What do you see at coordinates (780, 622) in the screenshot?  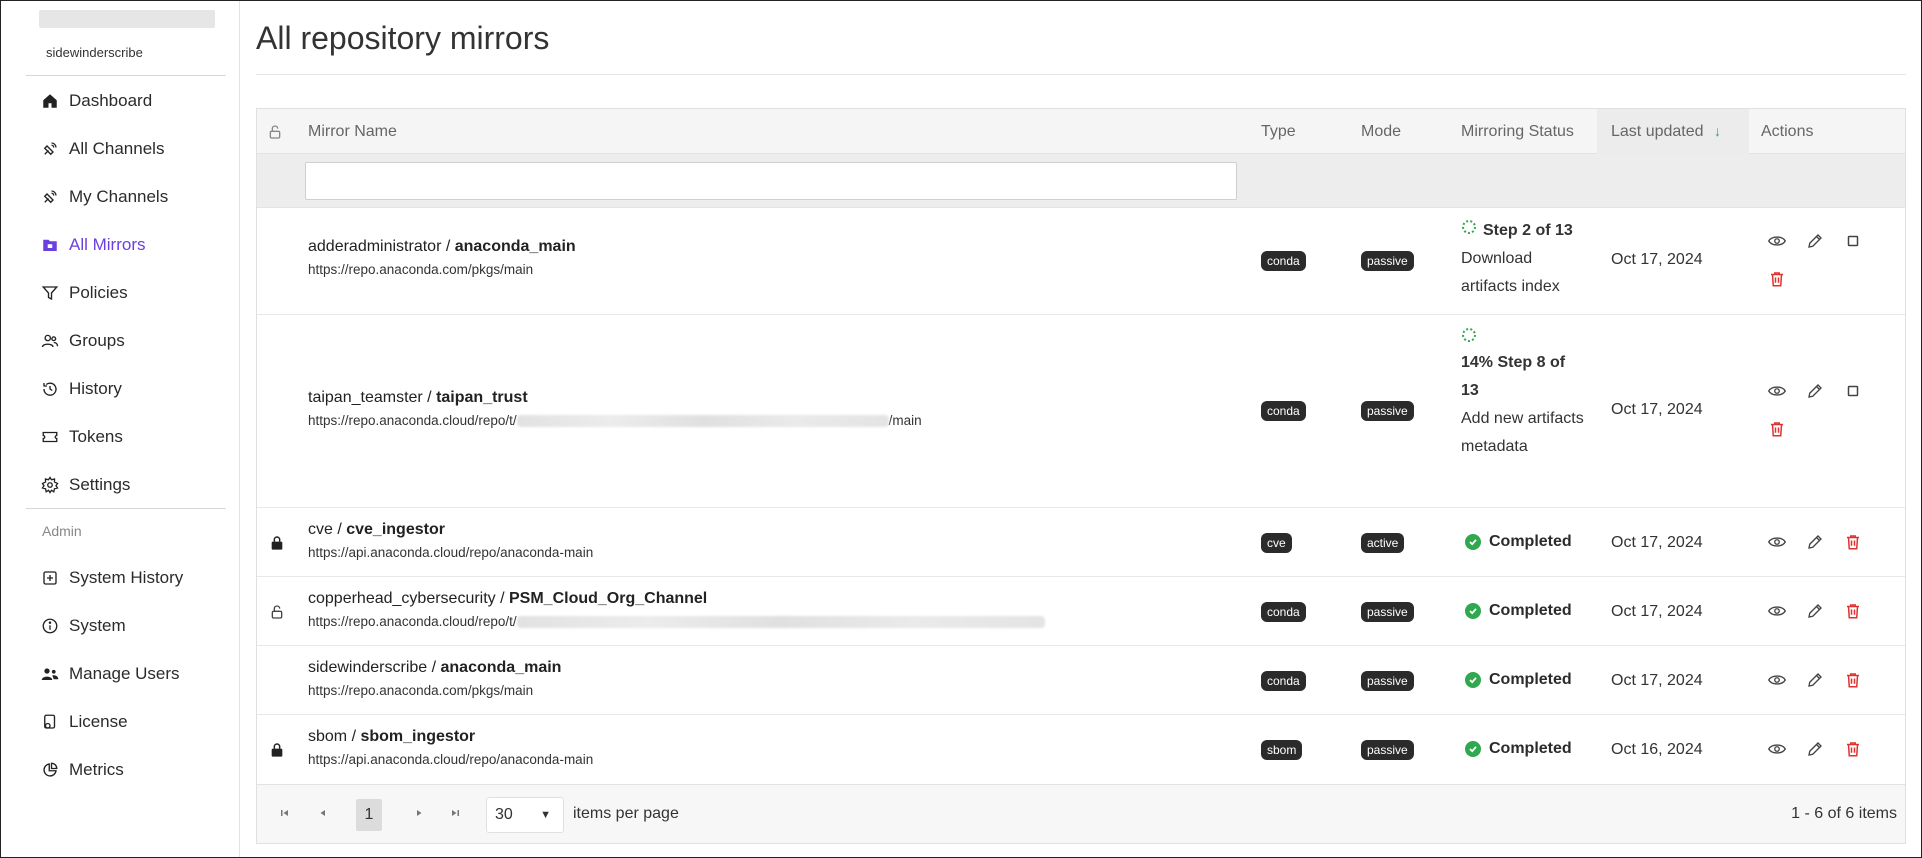 I see `redacted-text` at bounding box center [780, 622].